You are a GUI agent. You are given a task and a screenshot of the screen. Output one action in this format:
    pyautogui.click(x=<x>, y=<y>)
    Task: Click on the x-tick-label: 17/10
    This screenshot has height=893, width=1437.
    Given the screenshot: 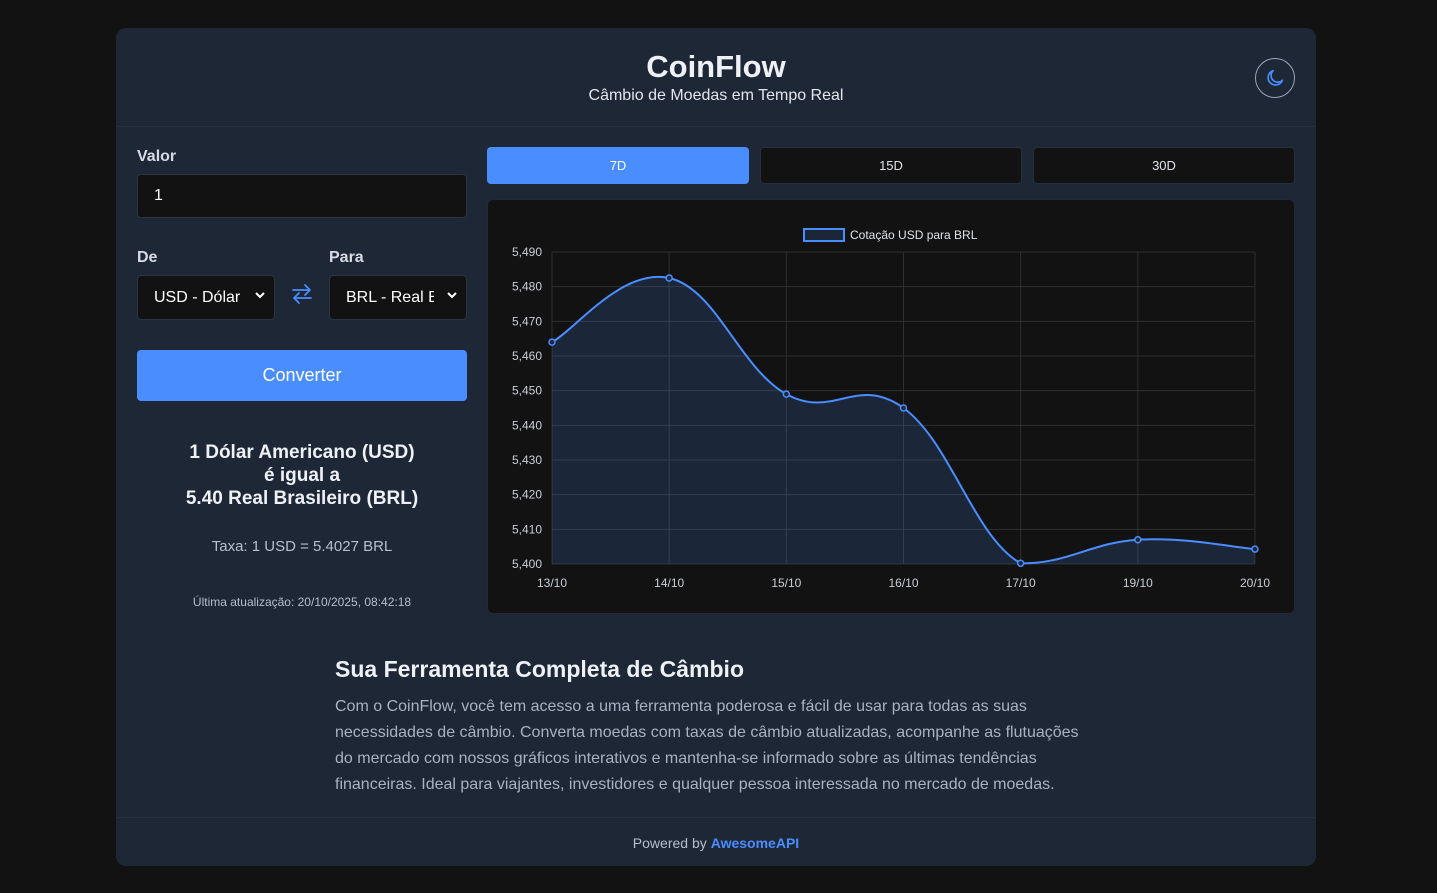 What is the action you would take?
    pyautogui.click(x=1021, y=583)
    